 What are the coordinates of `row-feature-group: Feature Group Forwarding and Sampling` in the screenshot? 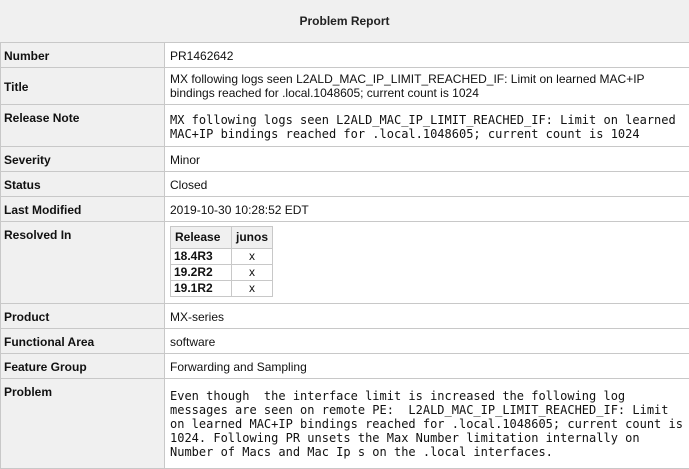 It's located at (345, 366).